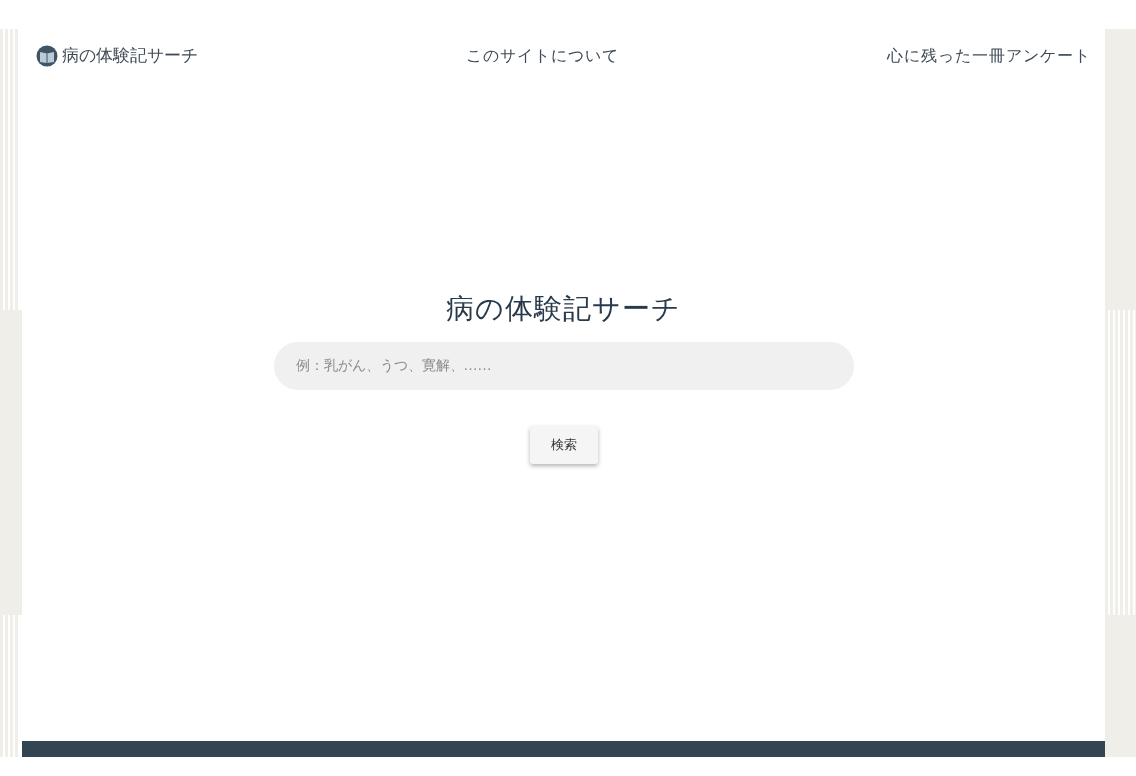 The width and height of the screenshot is (1136, 776). What do you see at coordinates (563, 308) in the screenshot?
I see `page-title: 病の体験記サーチ` at bounding box center [563, 308].